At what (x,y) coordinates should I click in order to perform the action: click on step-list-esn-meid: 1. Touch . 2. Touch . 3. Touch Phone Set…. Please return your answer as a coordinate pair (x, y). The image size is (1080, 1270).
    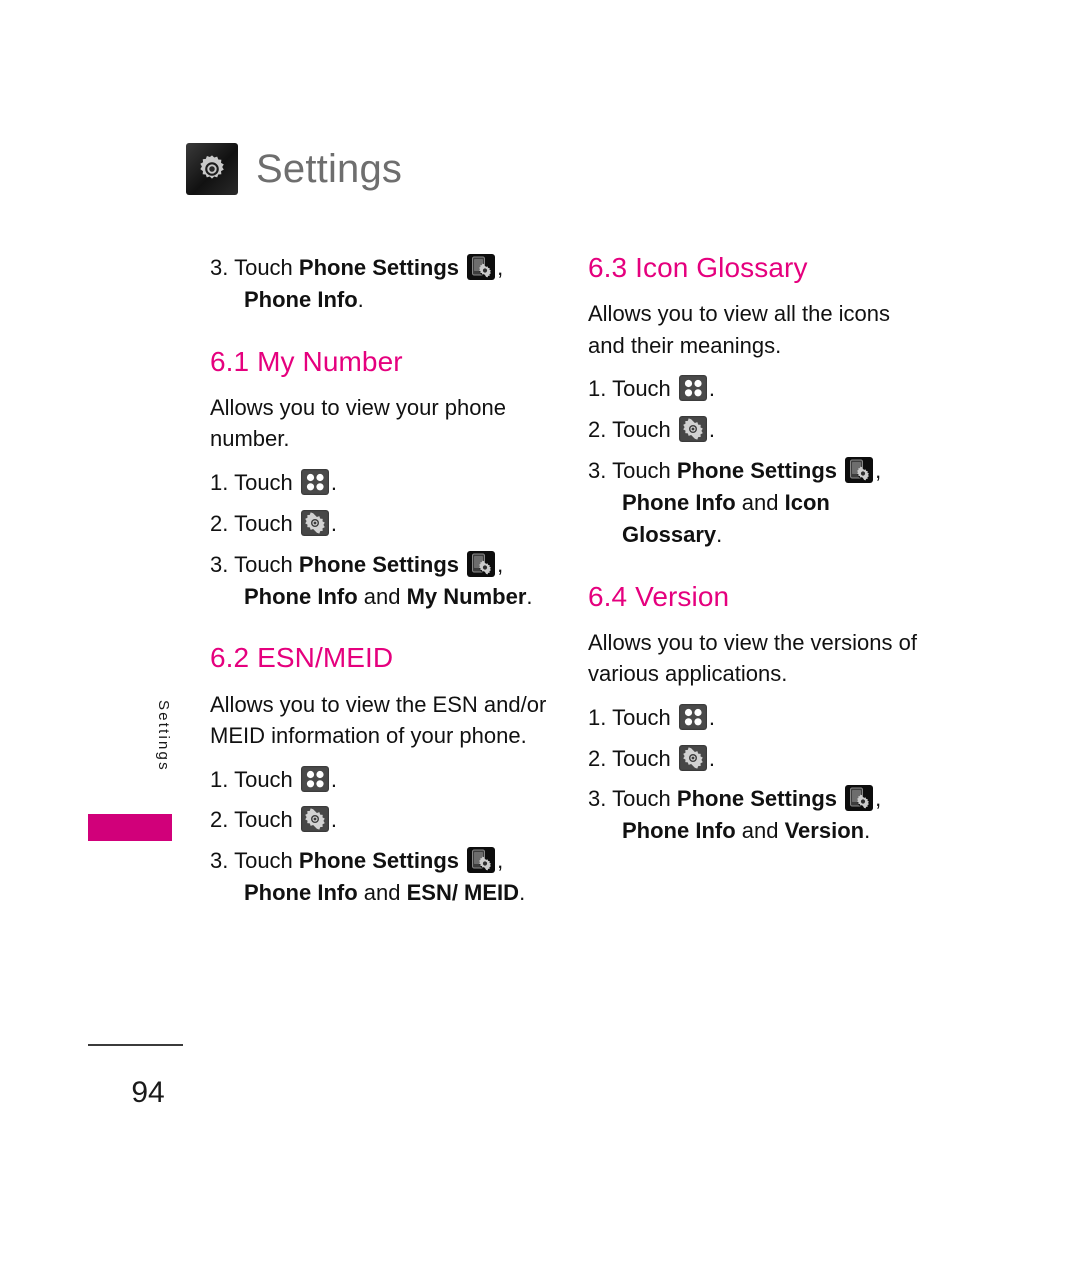
    Looking at the image, I should click on (380, 837).